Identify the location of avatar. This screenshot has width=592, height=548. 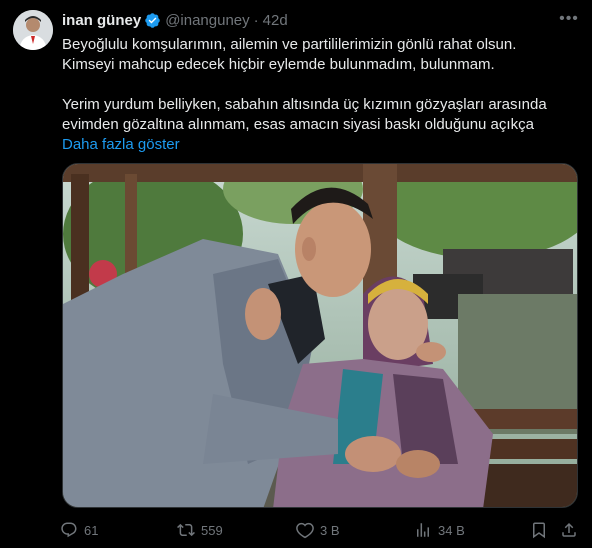
(33, 30).